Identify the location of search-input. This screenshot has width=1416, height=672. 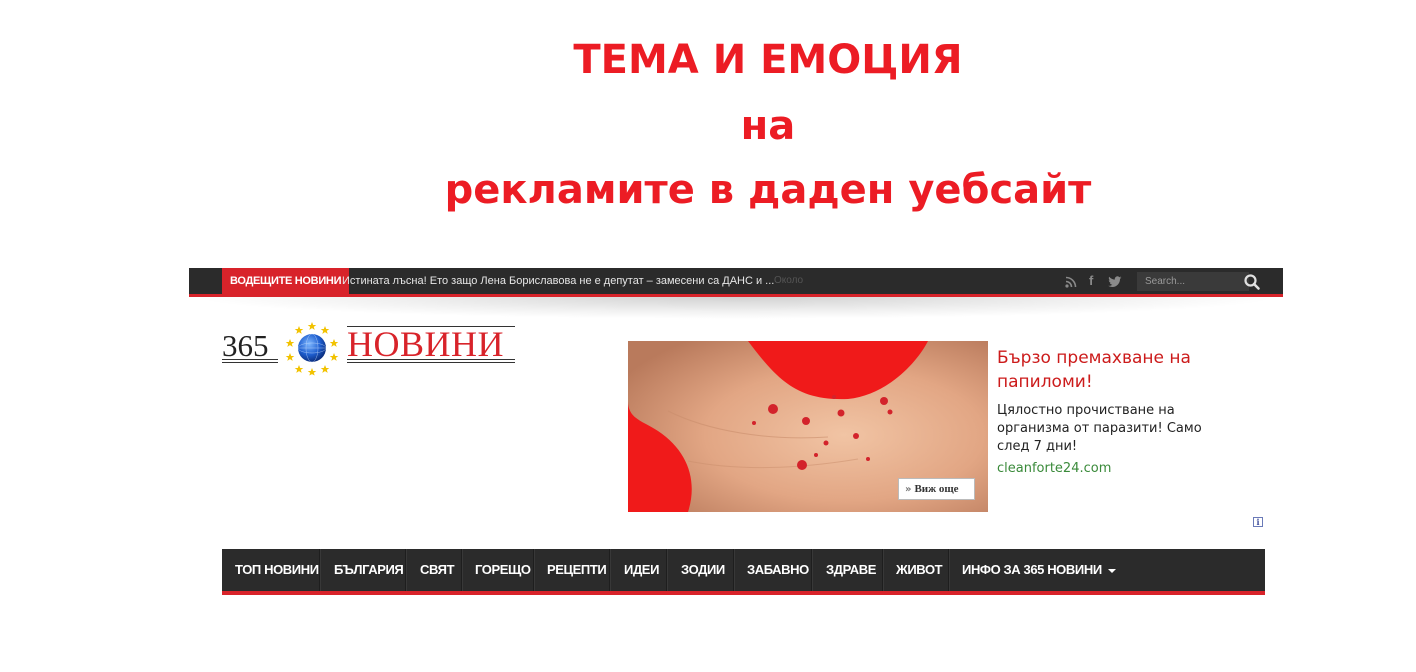
(1193, 281).